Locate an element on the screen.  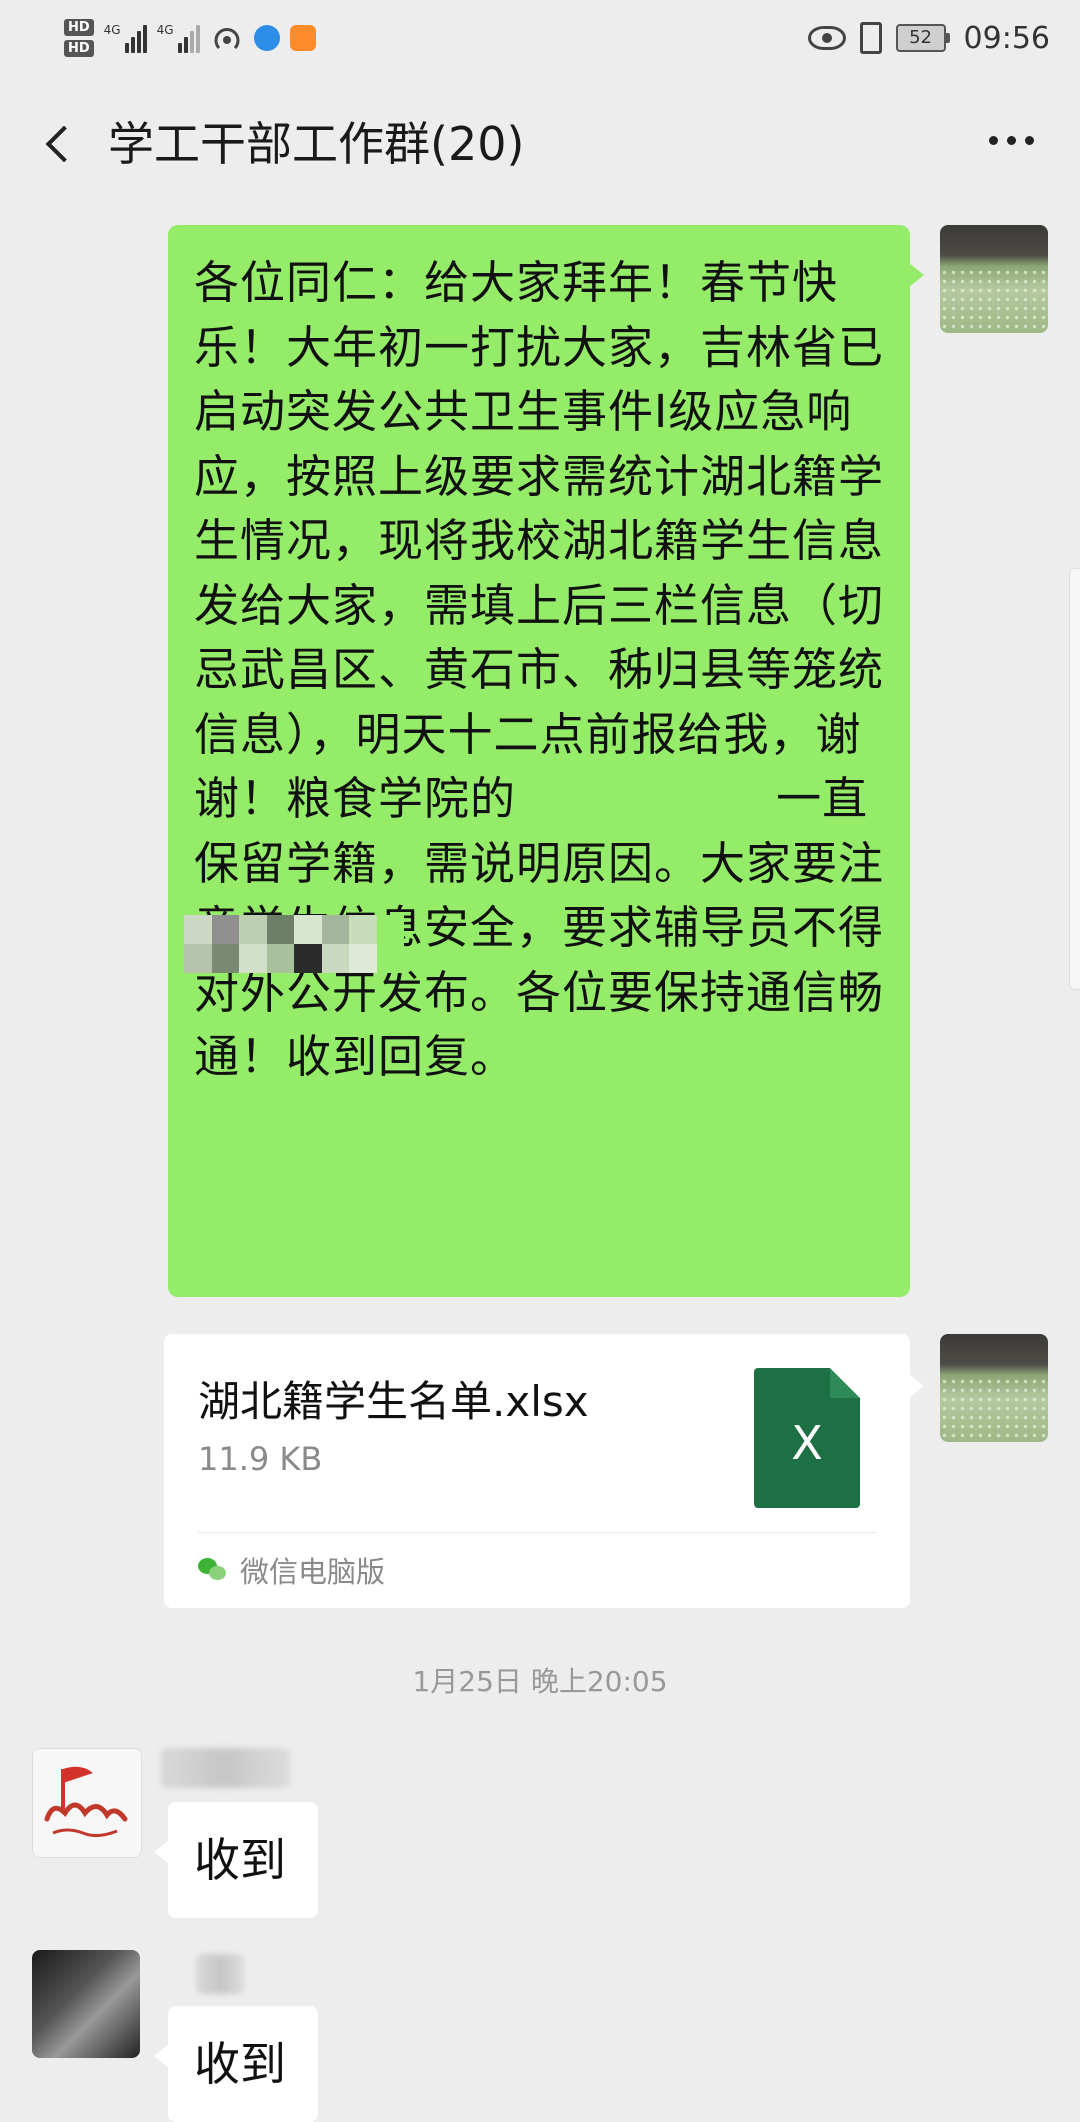
status-left: HD HD 4G 4G is located at coordinates (190, 38).